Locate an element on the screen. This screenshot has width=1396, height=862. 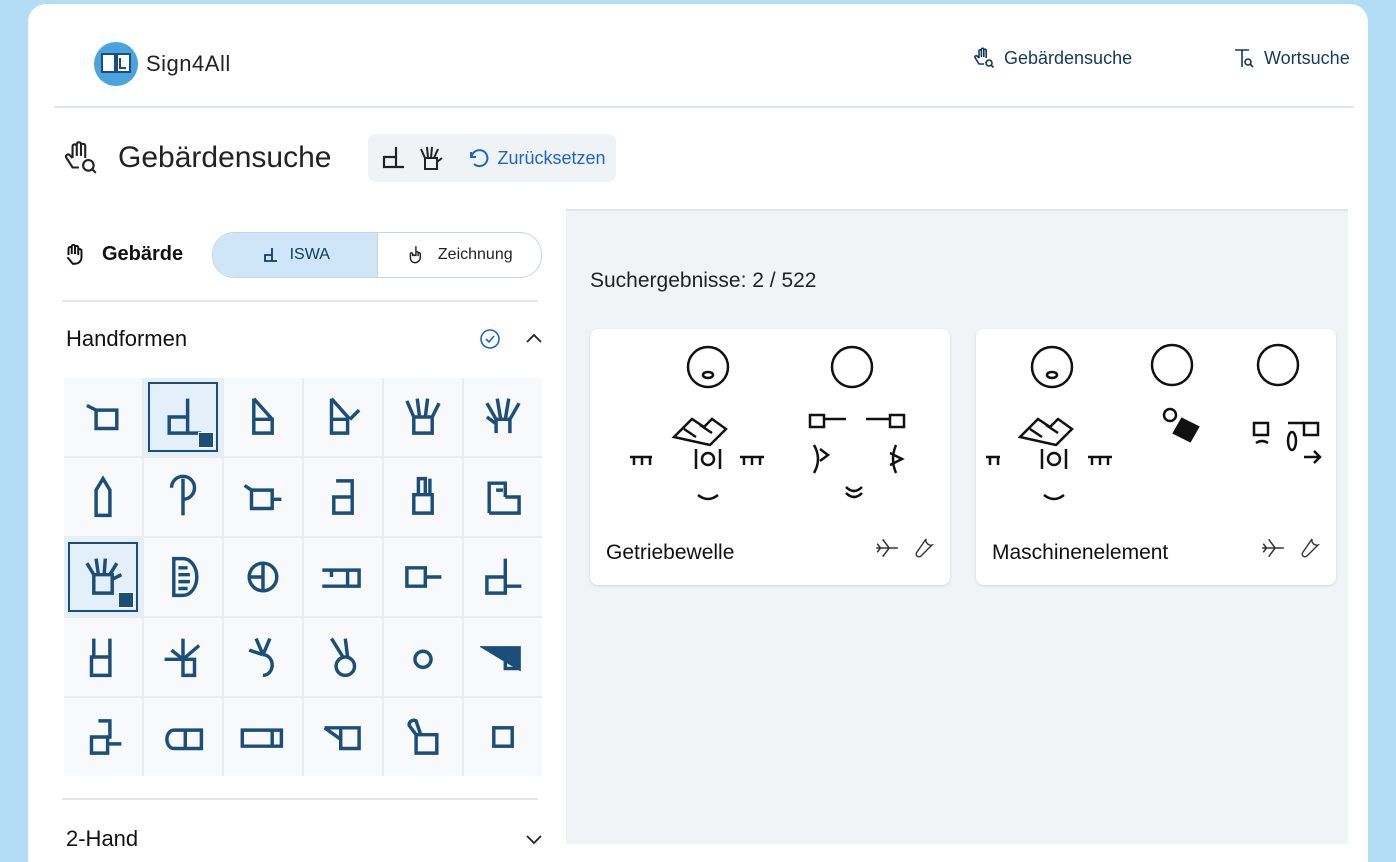
nav-word-search-label: Wortsuche is located at coordinates (1307, 57).